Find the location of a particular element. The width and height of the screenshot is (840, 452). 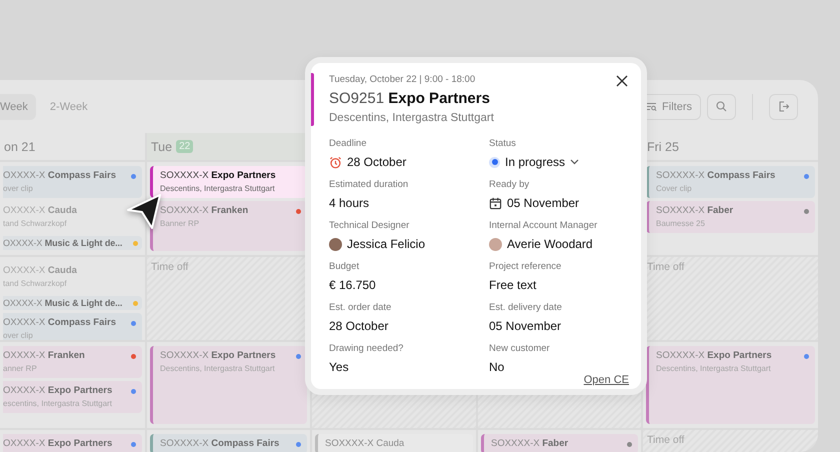

event-subtitle: Cover clip is located at coordinates (674, 189).